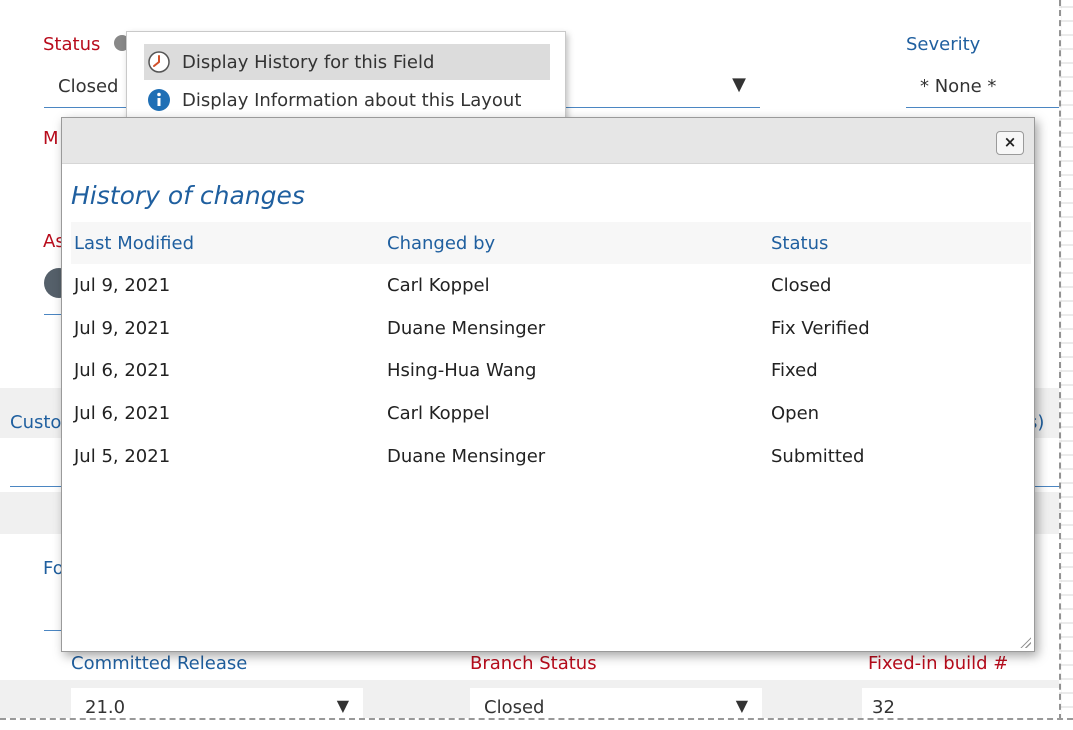  What do you see at coordinates (462, 371) in the screenshot?
I see `cell-changed-by: Hsing-Hua Wang` at bounding box center [462, 371].